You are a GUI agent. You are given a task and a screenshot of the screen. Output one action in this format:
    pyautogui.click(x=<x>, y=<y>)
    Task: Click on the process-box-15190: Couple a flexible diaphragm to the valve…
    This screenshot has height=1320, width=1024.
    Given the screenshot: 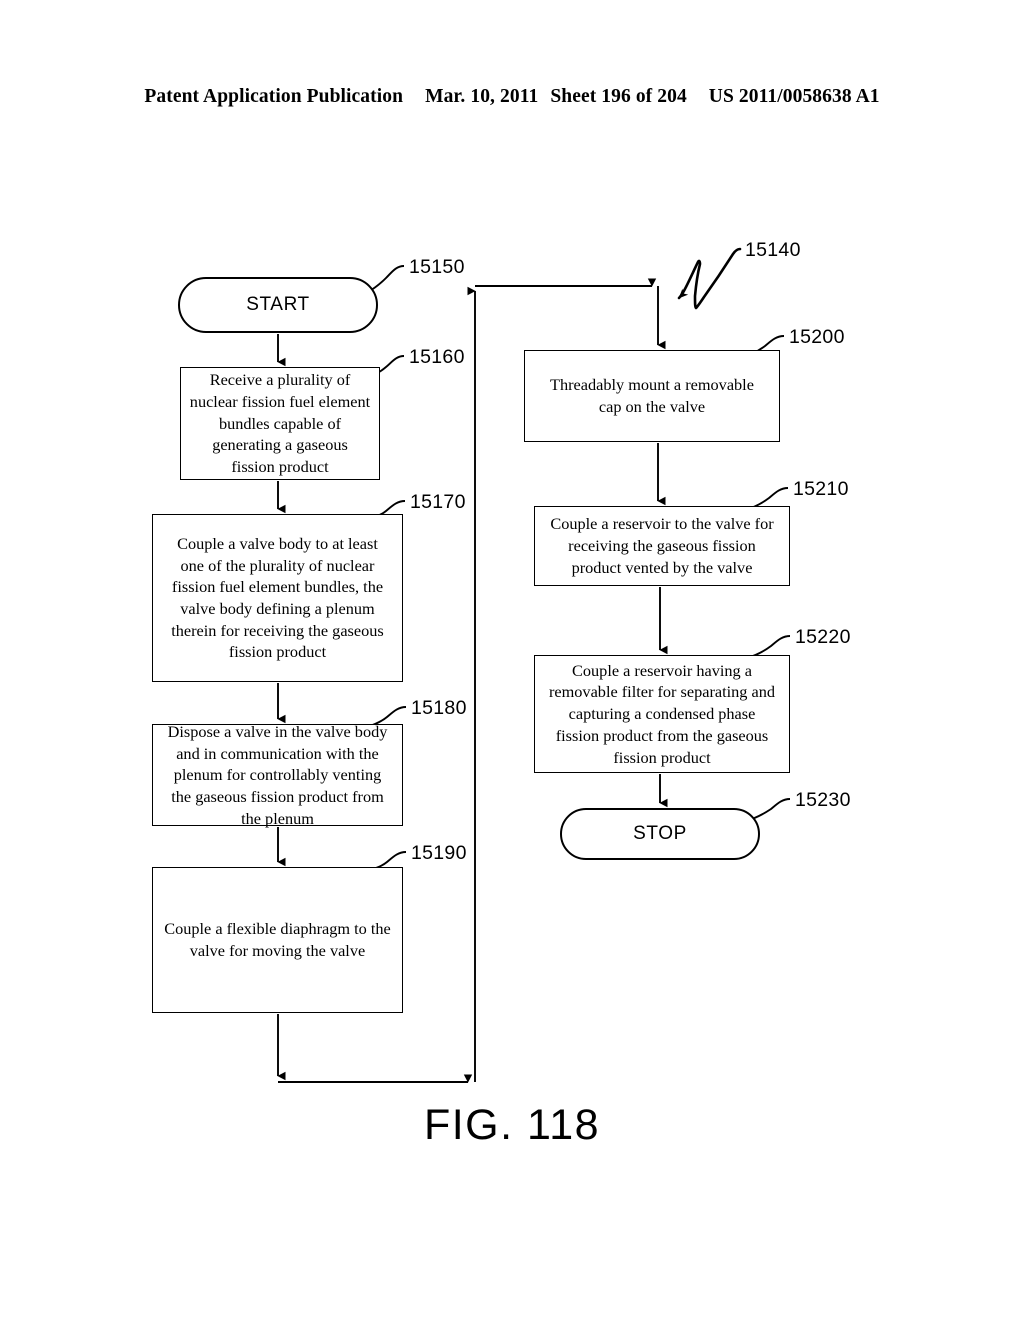 What is the action you would take?
    pyautogui.click(x=277, y=940)
    